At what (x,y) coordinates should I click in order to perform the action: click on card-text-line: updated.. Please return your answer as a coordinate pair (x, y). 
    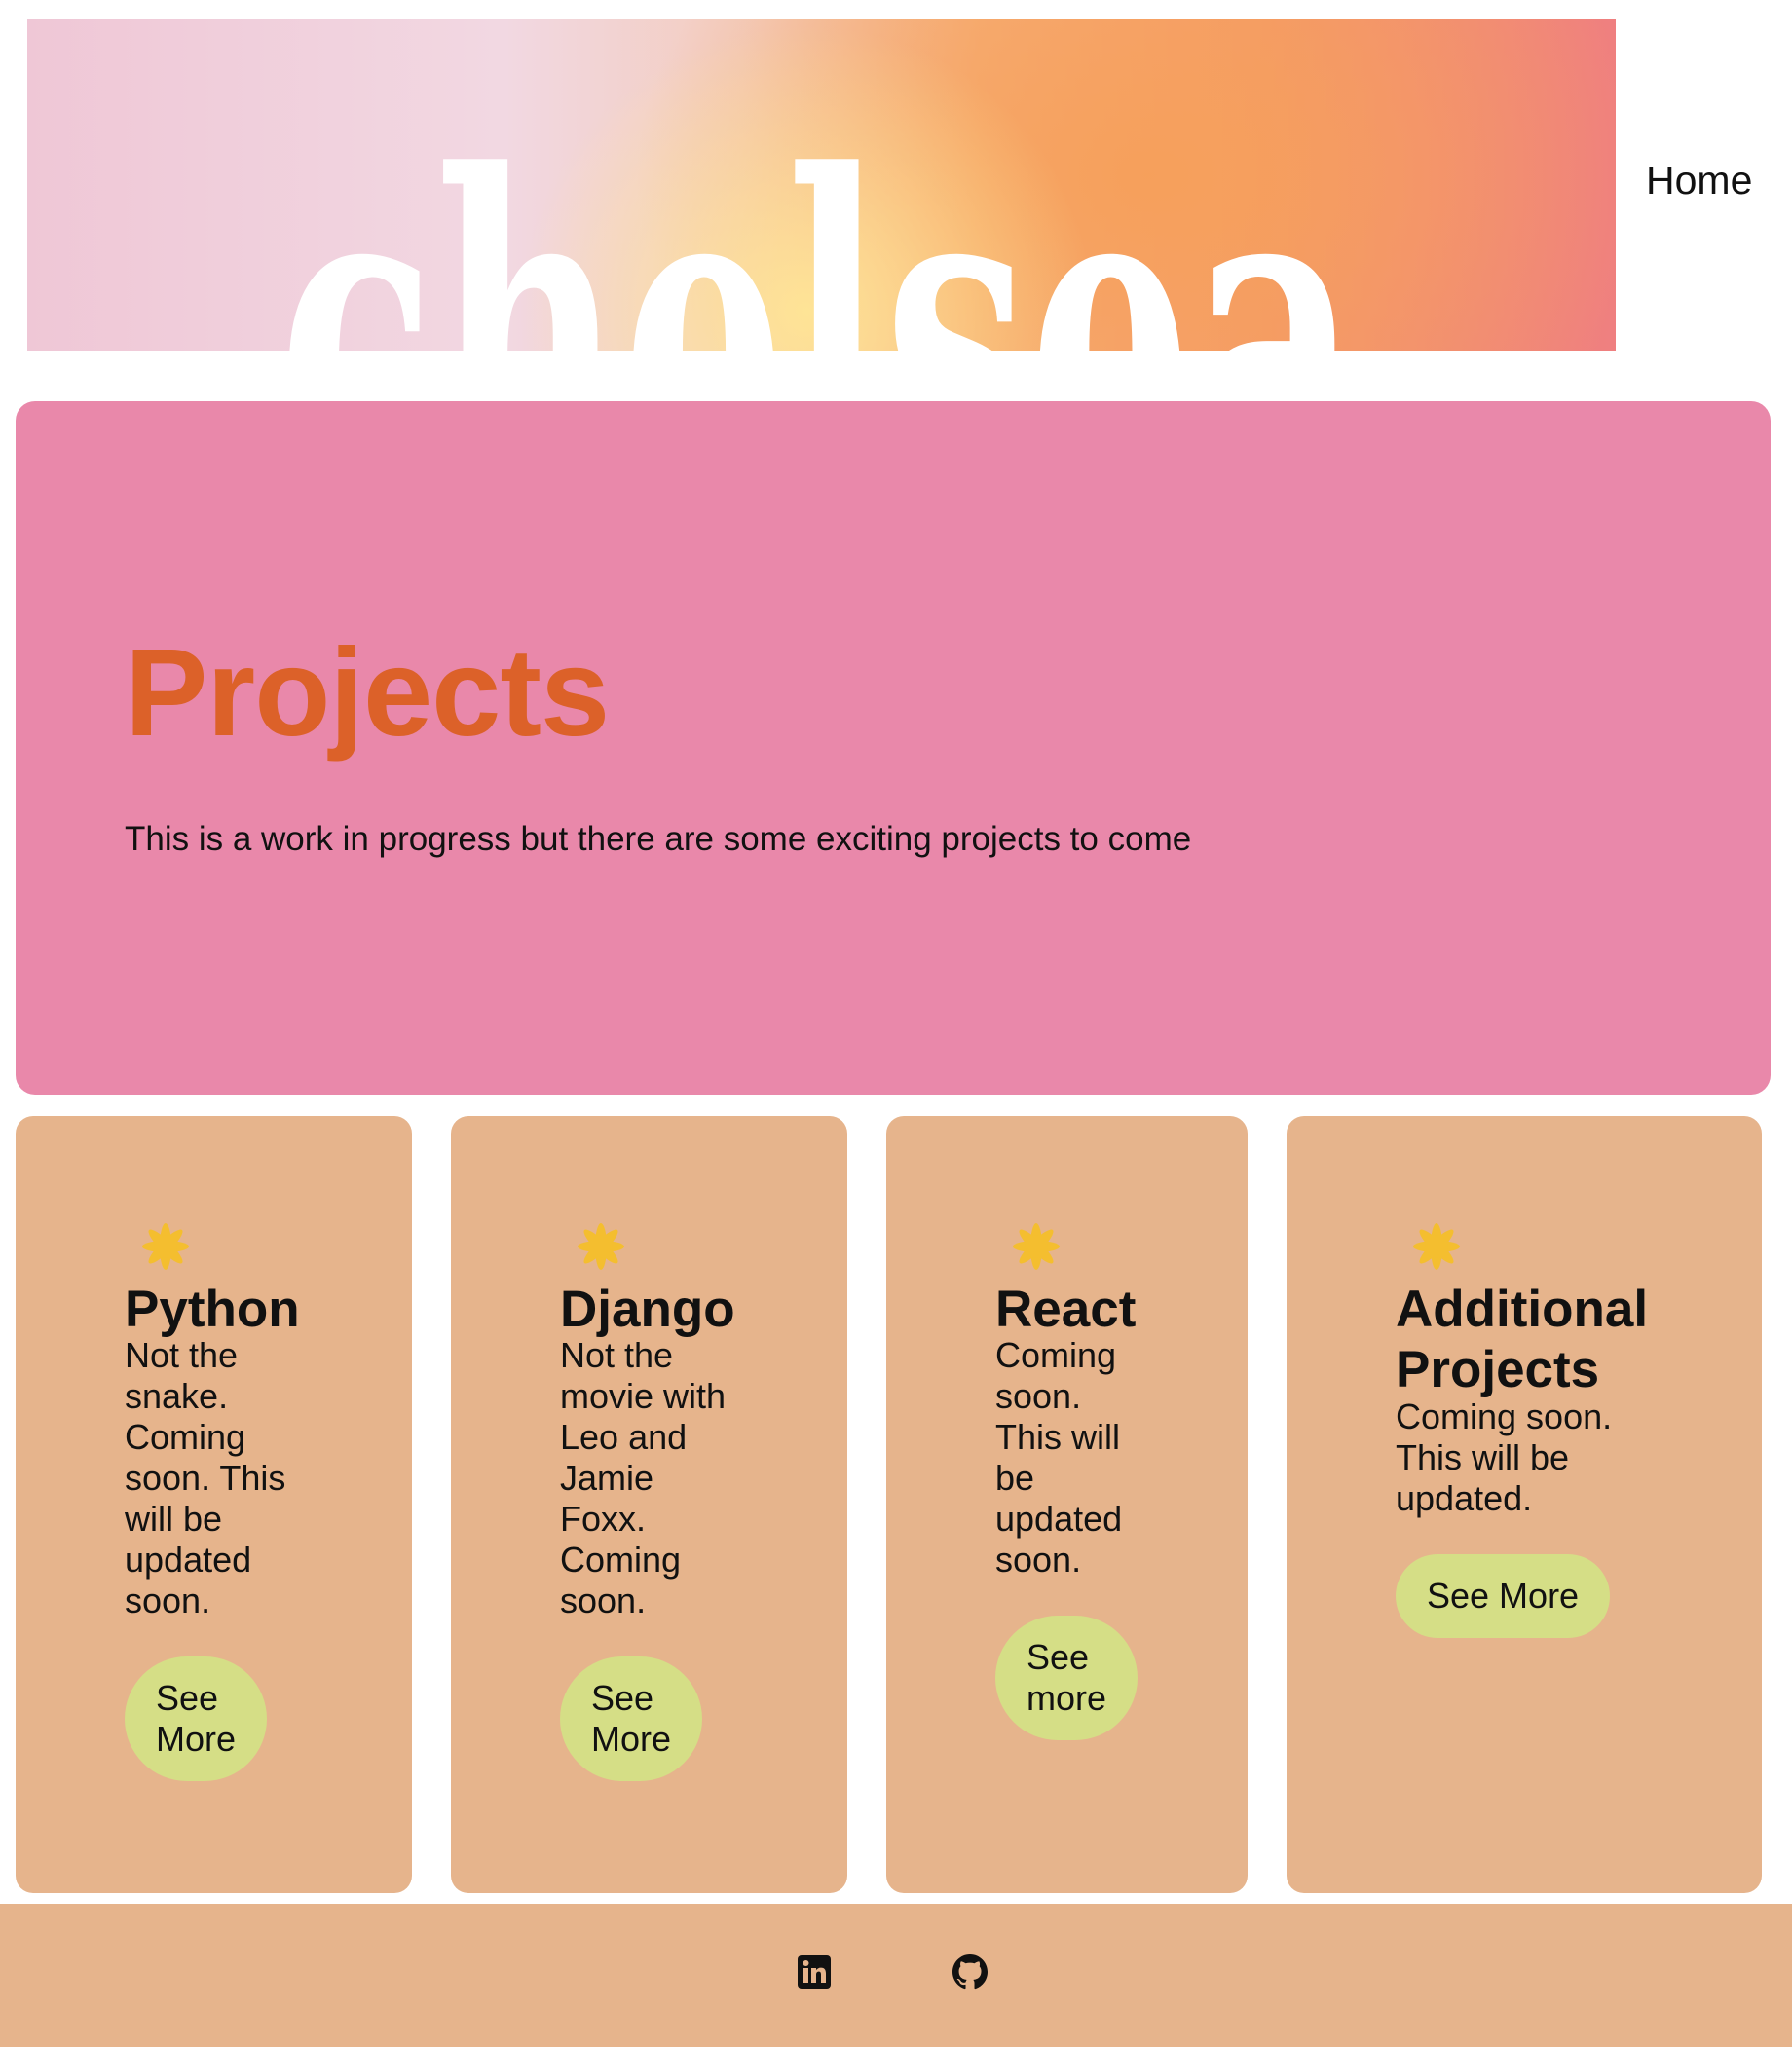
    Looking at the image, I should click on (1464, 1498).